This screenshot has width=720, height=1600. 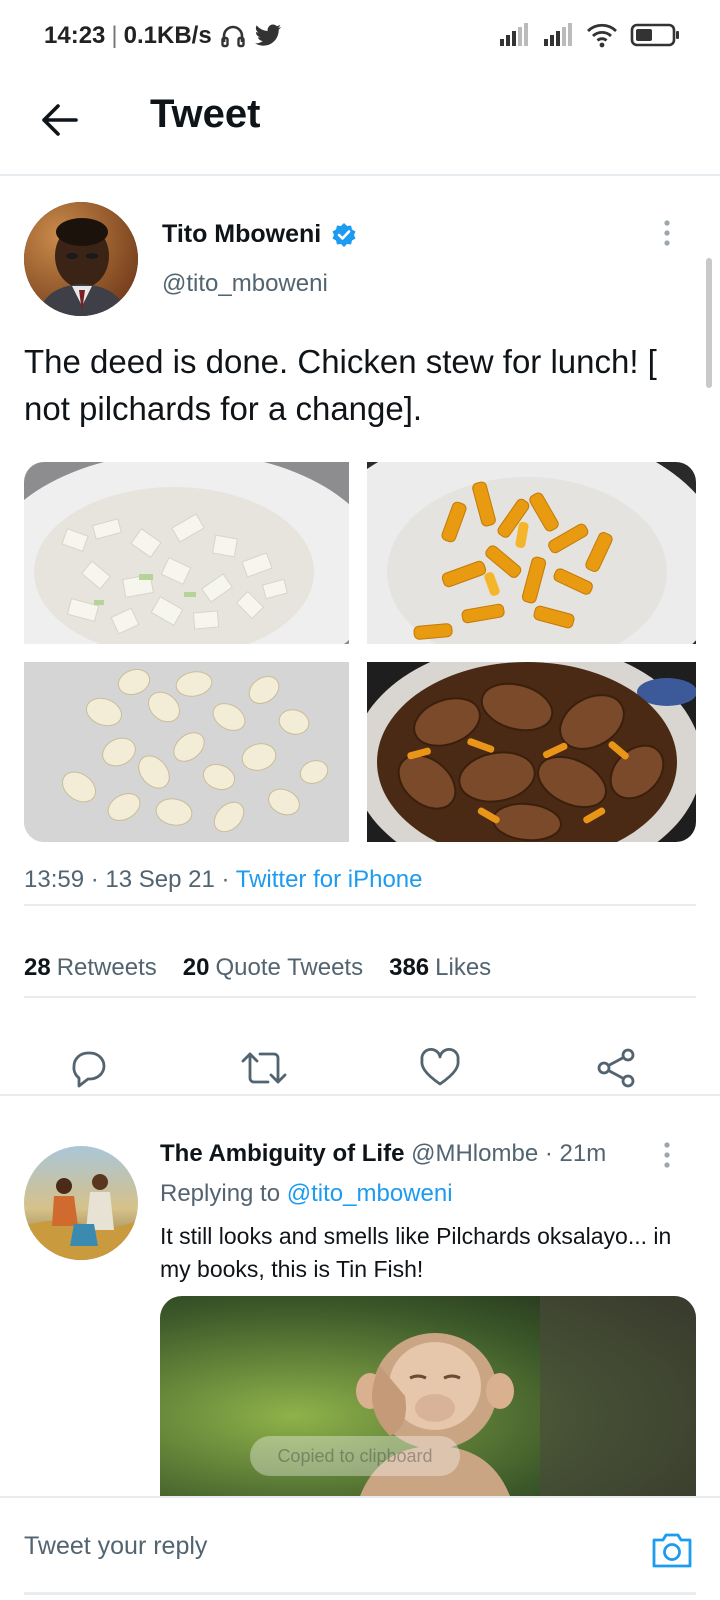 What do you see at coordinates (37, 967) in the screenshot?
I see `retweets-count: 28` at bounding box center [37, 967].